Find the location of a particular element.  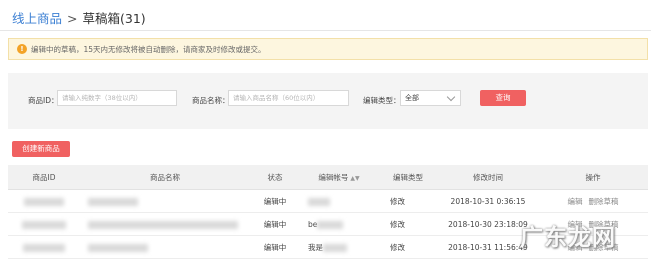

editor-prefix: 我是 is located at coordinates (315, 247).